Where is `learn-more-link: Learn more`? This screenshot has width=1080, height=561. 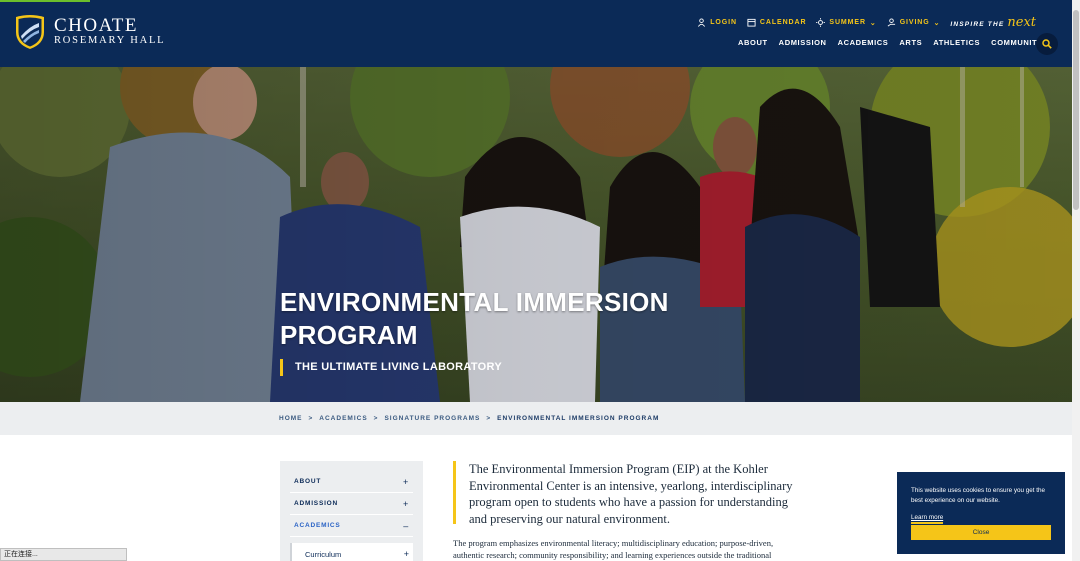
learn-more-link: Learn more is located at coordinates (927, 519).